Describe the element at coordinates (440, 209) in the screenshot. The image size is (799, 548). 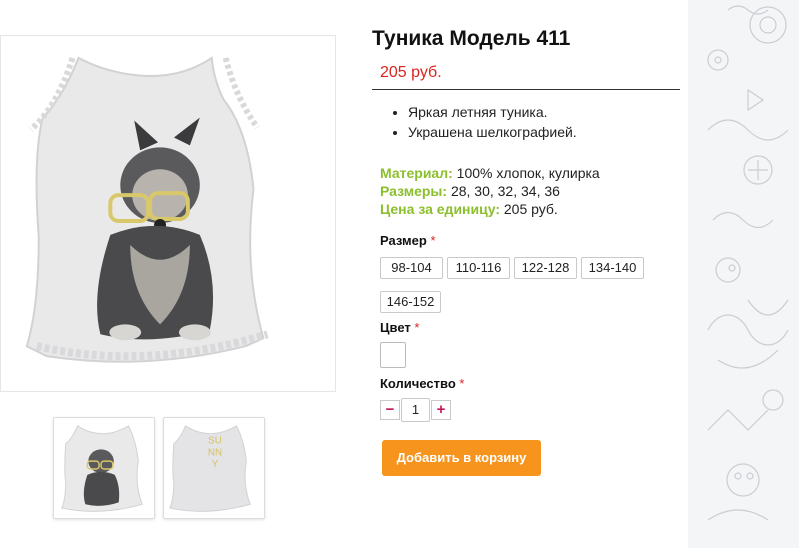
I see `spec-label: Цена за единицу:` at that location.